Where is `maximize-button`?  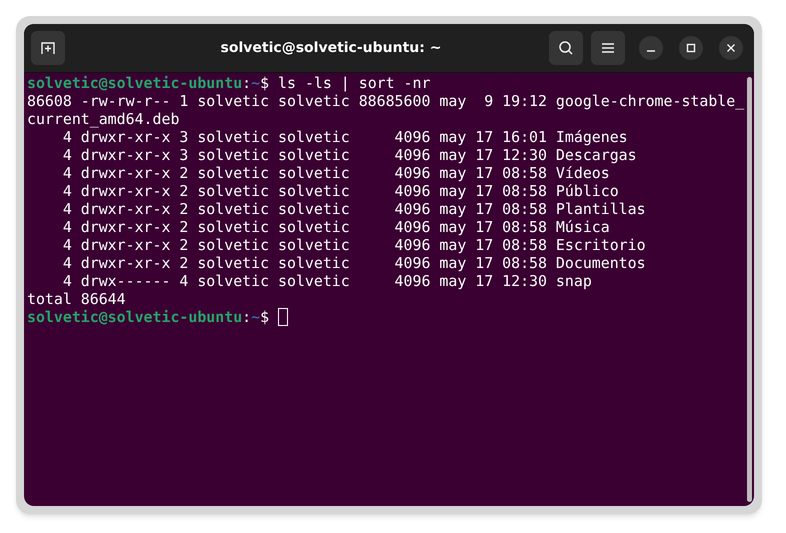
maximize-button is located at coordinates (691, 48).